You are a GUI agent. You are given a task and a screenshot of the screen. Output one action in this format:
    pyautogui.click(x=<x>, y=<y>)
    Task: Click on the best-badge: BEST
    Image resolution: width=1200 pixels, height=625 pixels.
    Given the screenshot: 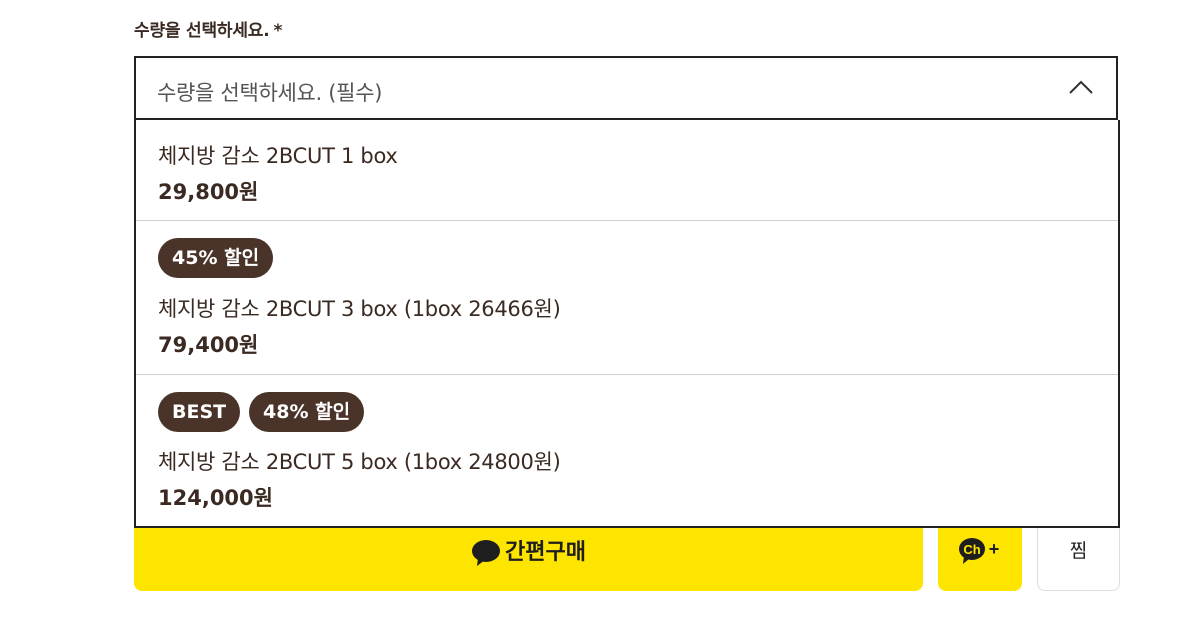 What is the action you would take?
    pyautogui.click(x=199, y=412)
    